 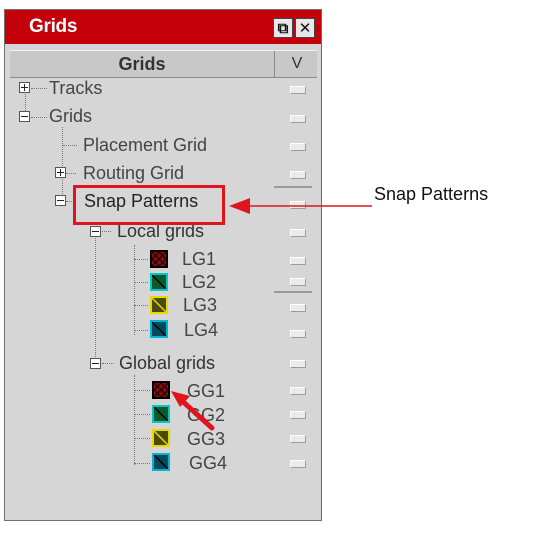 I want to click on column-header: Grids V, so click(x=163, y=64).